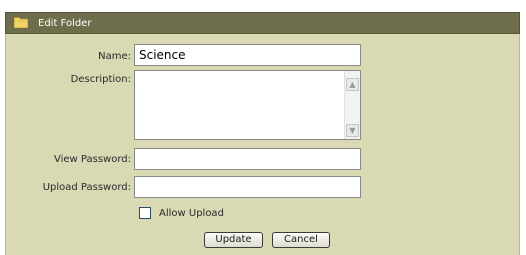  Describe the element at coordinates (233, 240) in the screenshot. I see `update-button: Update` at that location.